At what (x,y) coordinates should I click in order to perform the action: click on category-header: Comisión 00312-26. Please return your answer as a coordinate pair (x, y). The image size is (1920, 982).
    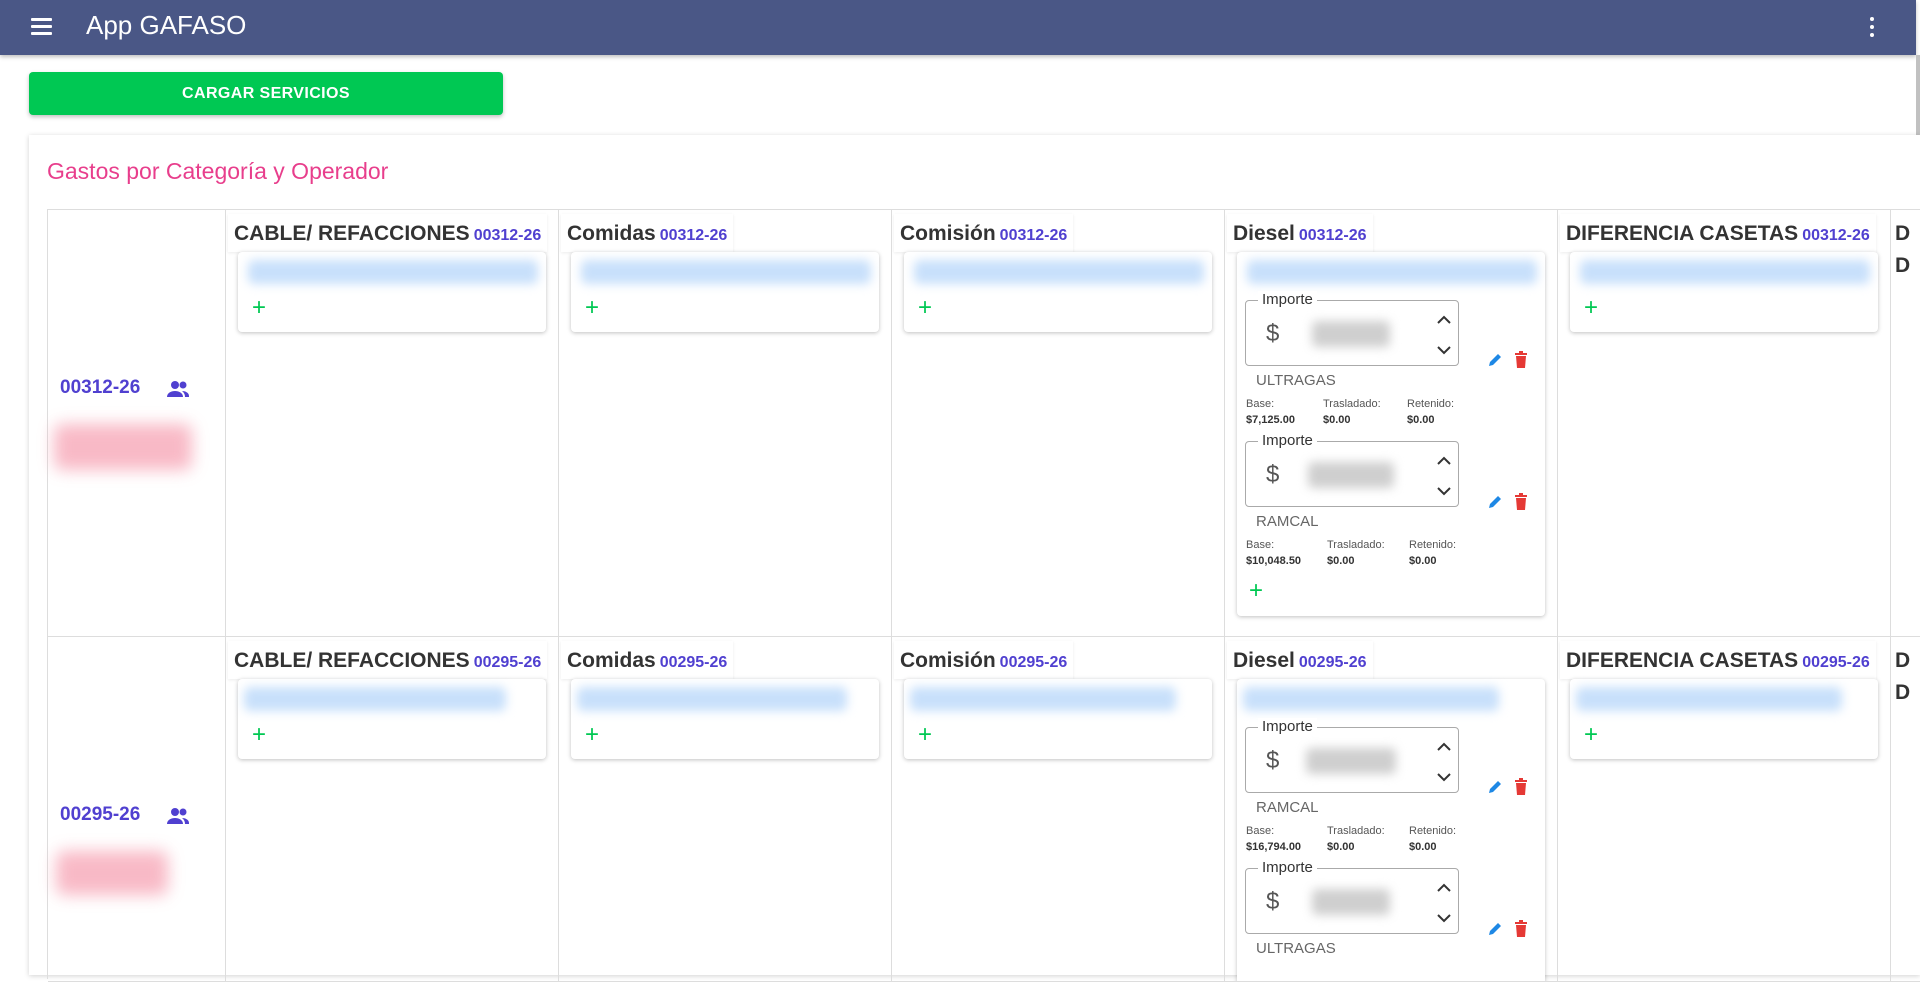
    Looking at the image, I should click on (984, 233).